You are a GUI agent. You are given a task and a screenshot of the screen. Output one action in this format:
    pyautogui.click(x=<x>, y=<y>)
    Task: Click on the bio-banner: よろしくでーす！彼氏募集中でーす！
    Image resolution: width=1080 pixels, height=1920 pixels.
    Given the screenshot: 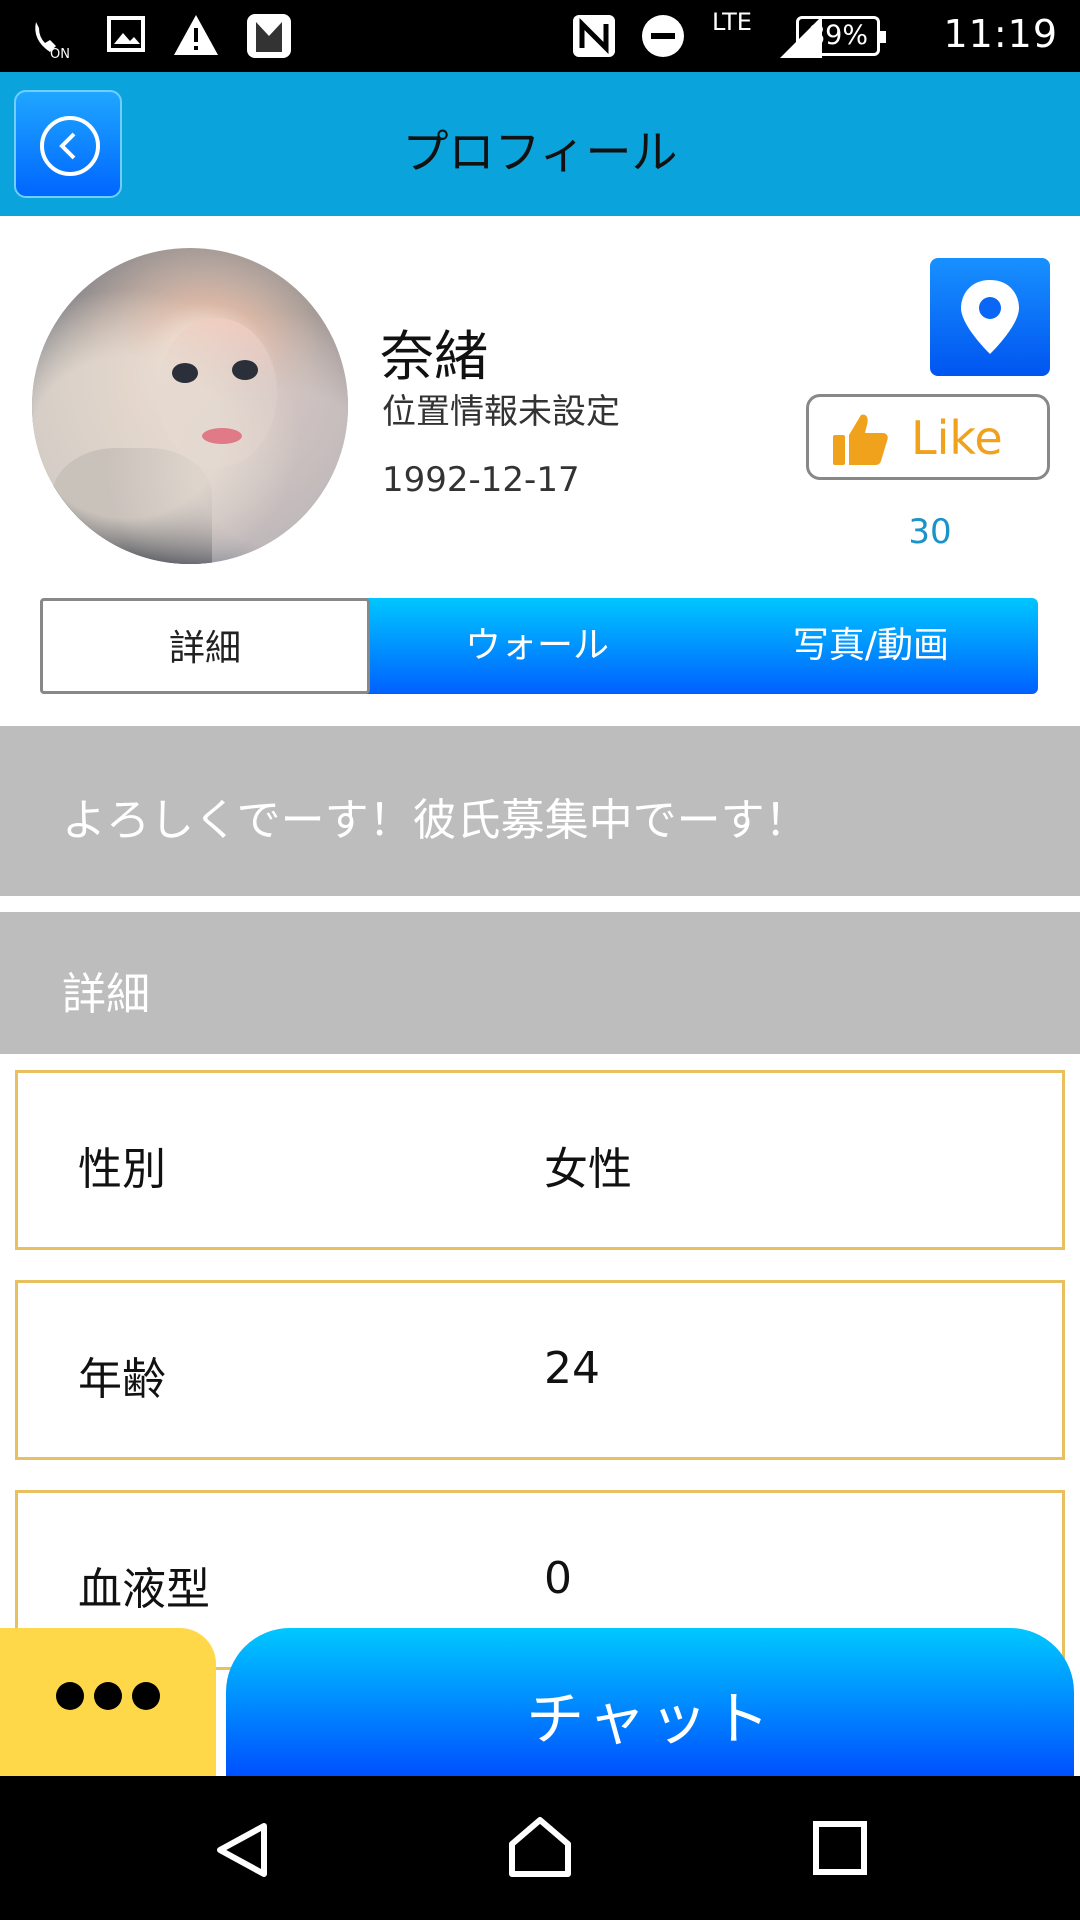 What is the action you would take?
    pyautogui.click(x=540, y=811)
    